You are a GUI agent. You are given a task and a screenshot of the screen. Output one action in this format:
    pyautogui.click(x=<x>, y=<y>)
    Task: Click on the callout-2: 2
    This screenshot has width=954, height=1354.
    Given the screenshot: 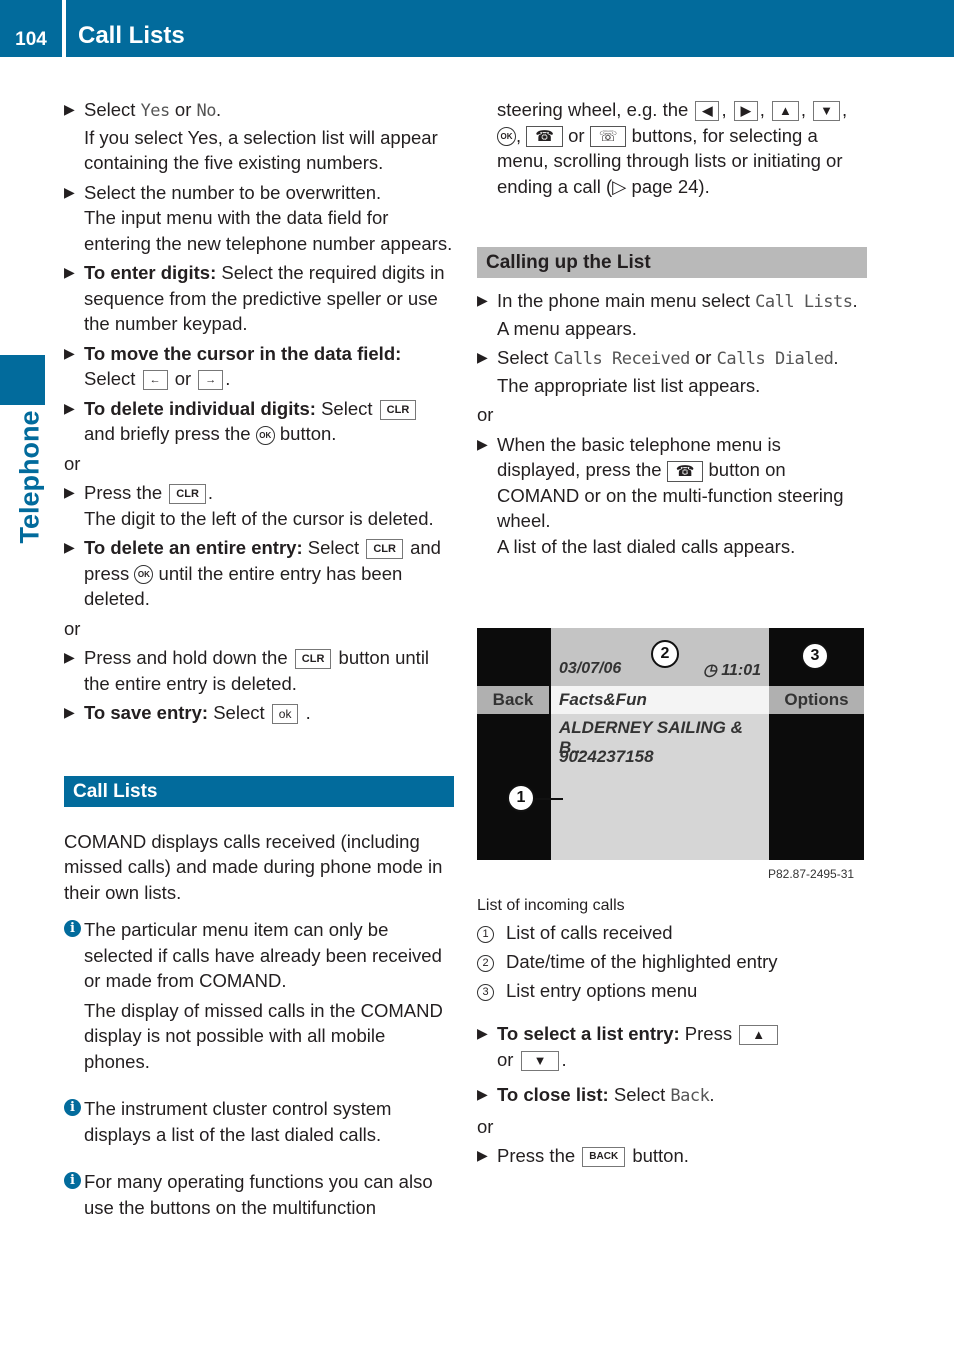 What is the action you would take?
    pyautogui.click(x=665, y=654)
    